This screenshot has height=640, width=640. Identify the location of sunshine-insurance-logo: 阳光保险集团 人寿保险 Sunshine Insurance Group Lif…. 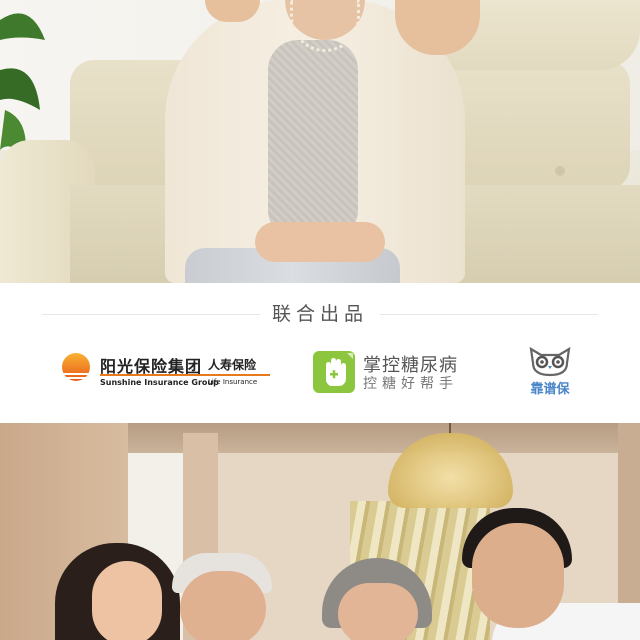
(168, 371).